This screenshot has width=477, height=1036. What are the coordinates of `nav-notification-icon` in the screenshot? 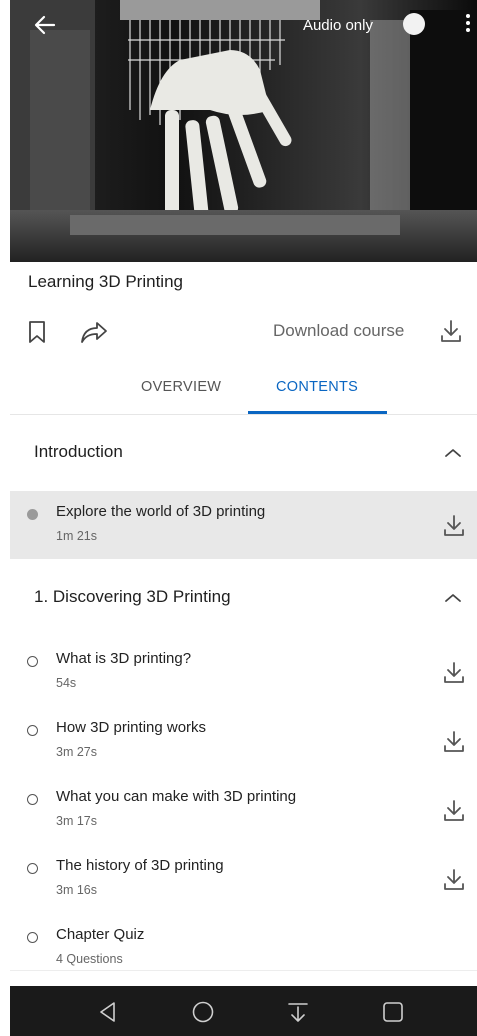 It's located at (298, 1012).